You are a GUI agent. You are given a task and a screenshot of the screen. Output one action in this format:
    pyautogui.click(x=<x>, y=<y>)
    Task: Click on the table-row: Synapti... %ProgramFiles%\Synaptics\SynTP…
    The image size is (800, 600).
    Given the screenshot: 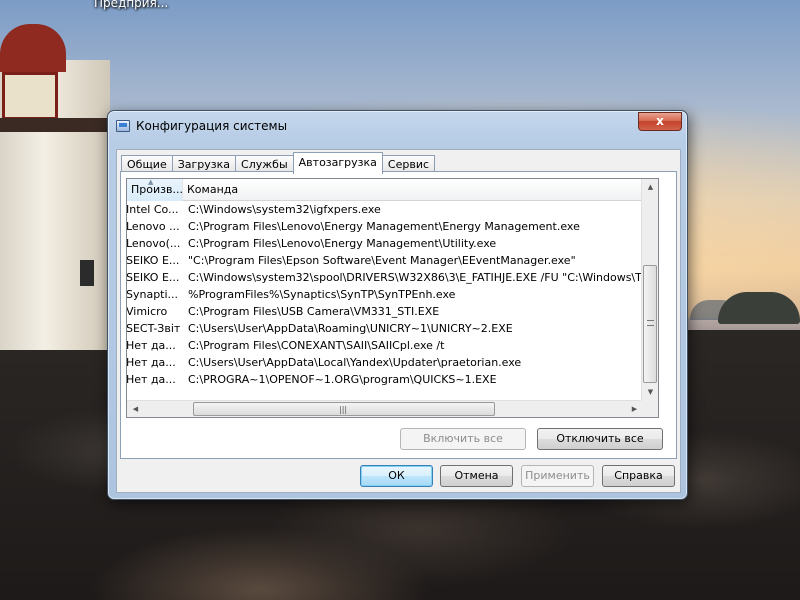 What is the action you would take?
    pyautogui.click(x=385, y=294)
    